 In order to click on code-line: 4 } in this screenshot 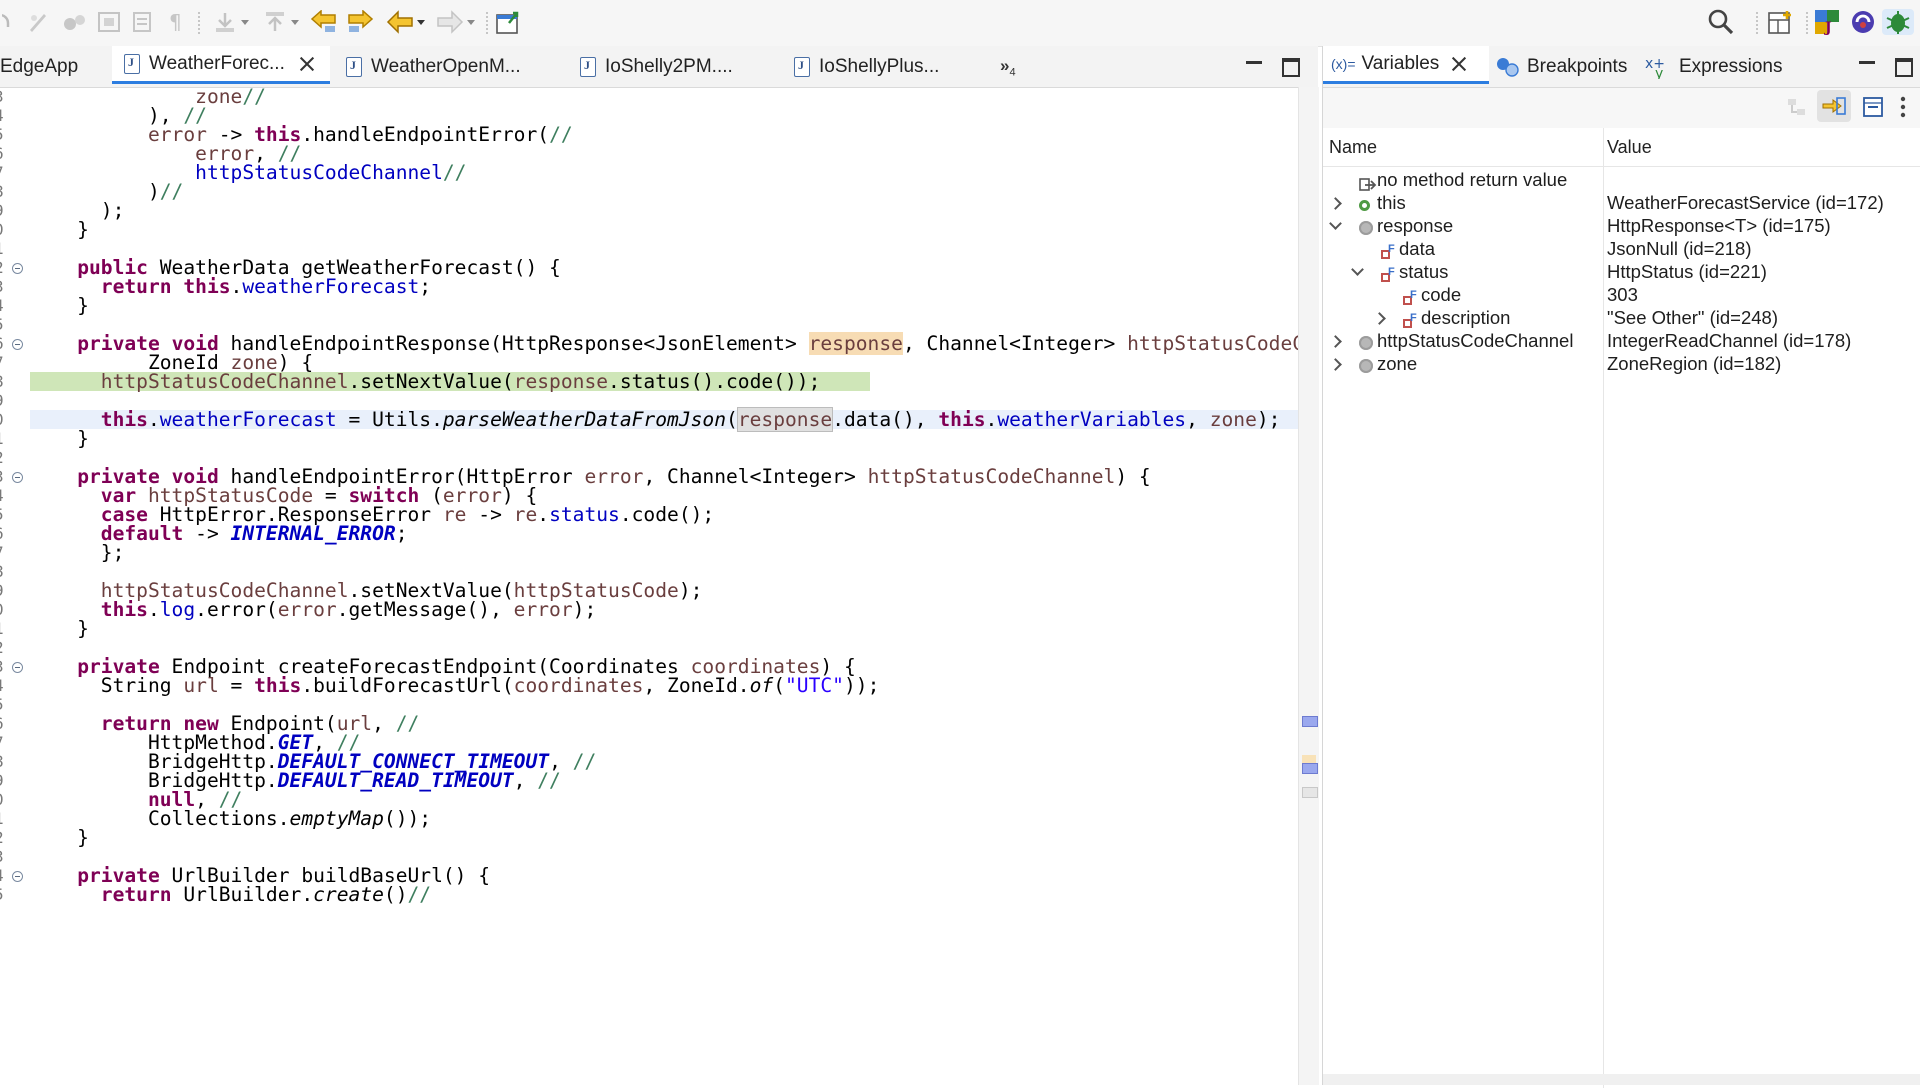, I will do `click(649, 306)`.